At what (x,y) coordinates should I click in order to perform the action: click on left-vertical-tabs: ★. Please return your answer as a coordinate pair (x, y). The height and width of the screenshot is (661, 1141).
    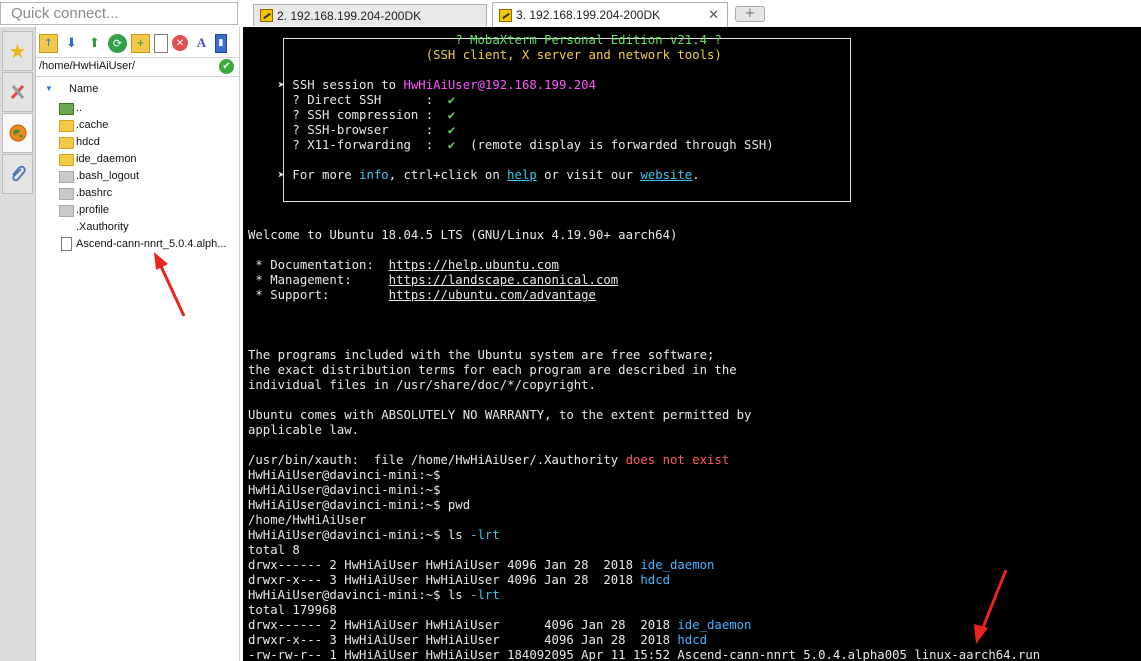
    Looking at the image, I should click on (18, 344).